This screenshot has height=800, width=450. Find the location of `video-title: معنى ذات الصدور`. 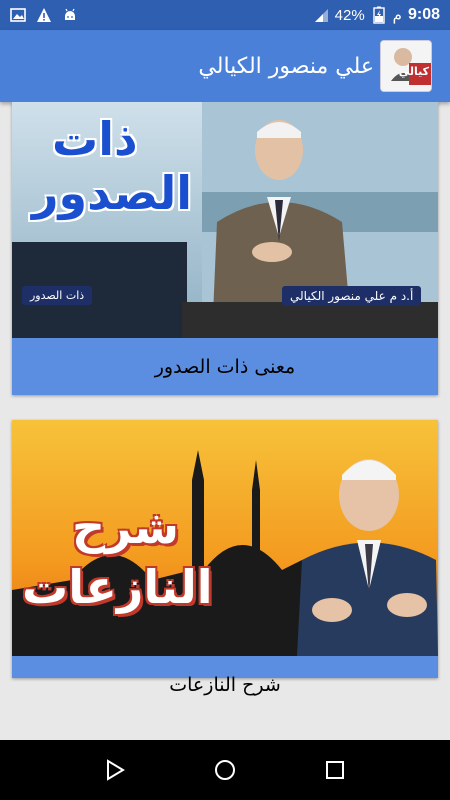

video-title: معنى ذات الصدور is located at coordinates (225, 366).